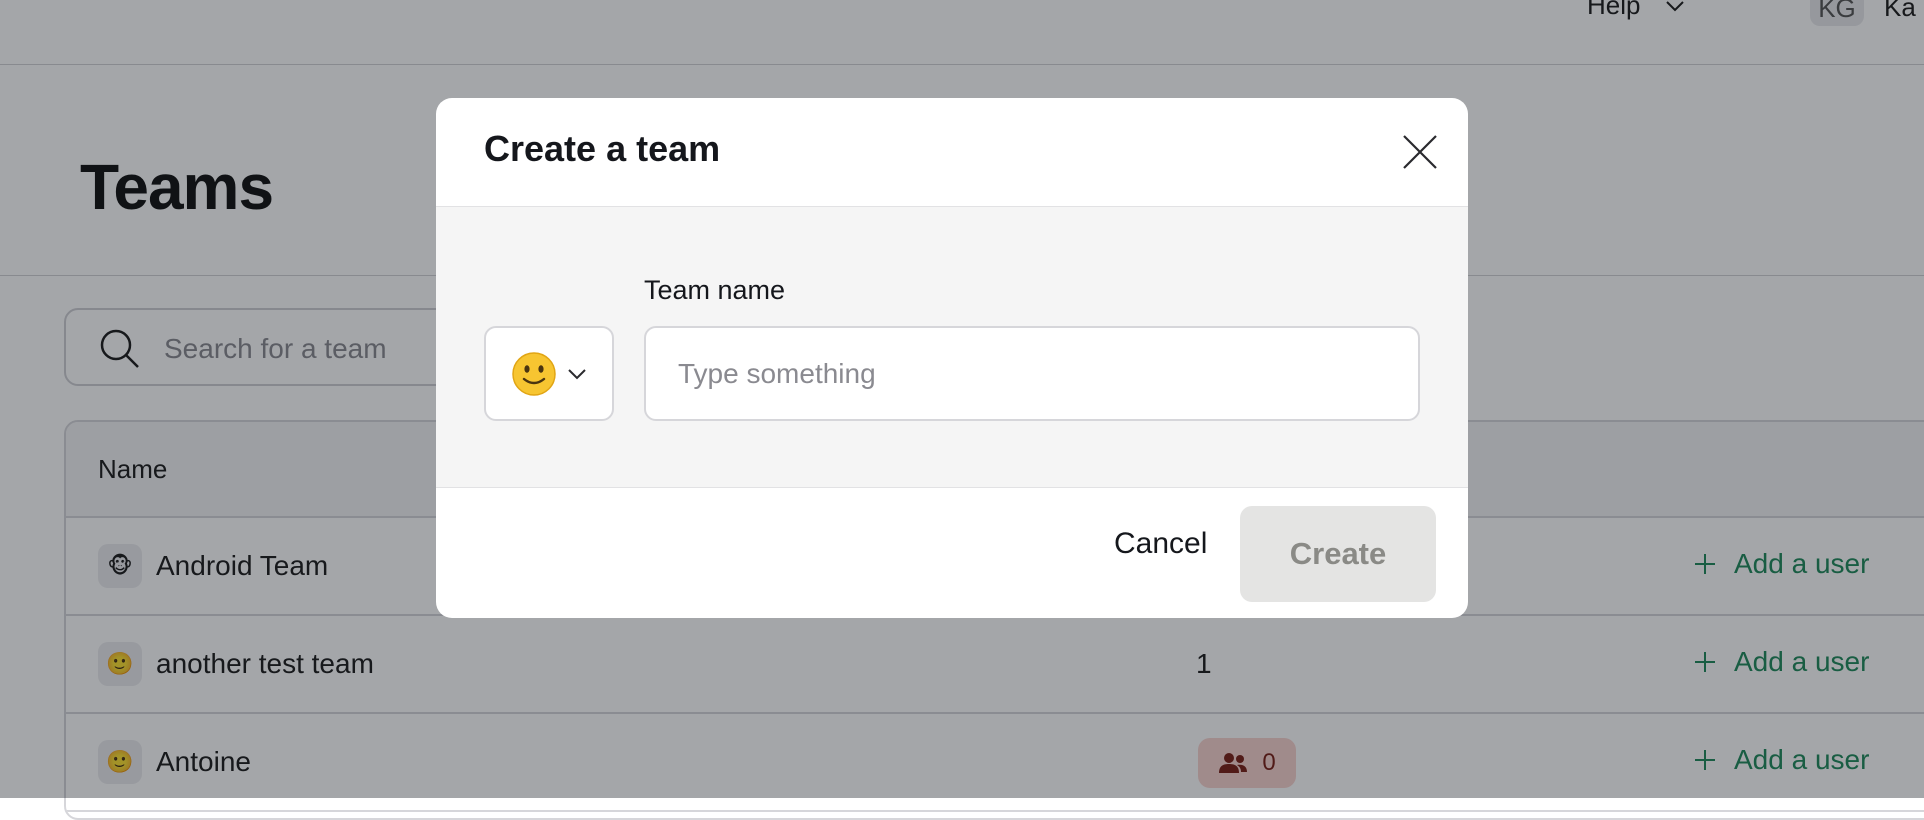 The width and height of the screenshot is (1924, 820). What do you see at coordinates (1420, 152) in the screenshot?
I see `close-icon` at bounding box center [1420, 152].